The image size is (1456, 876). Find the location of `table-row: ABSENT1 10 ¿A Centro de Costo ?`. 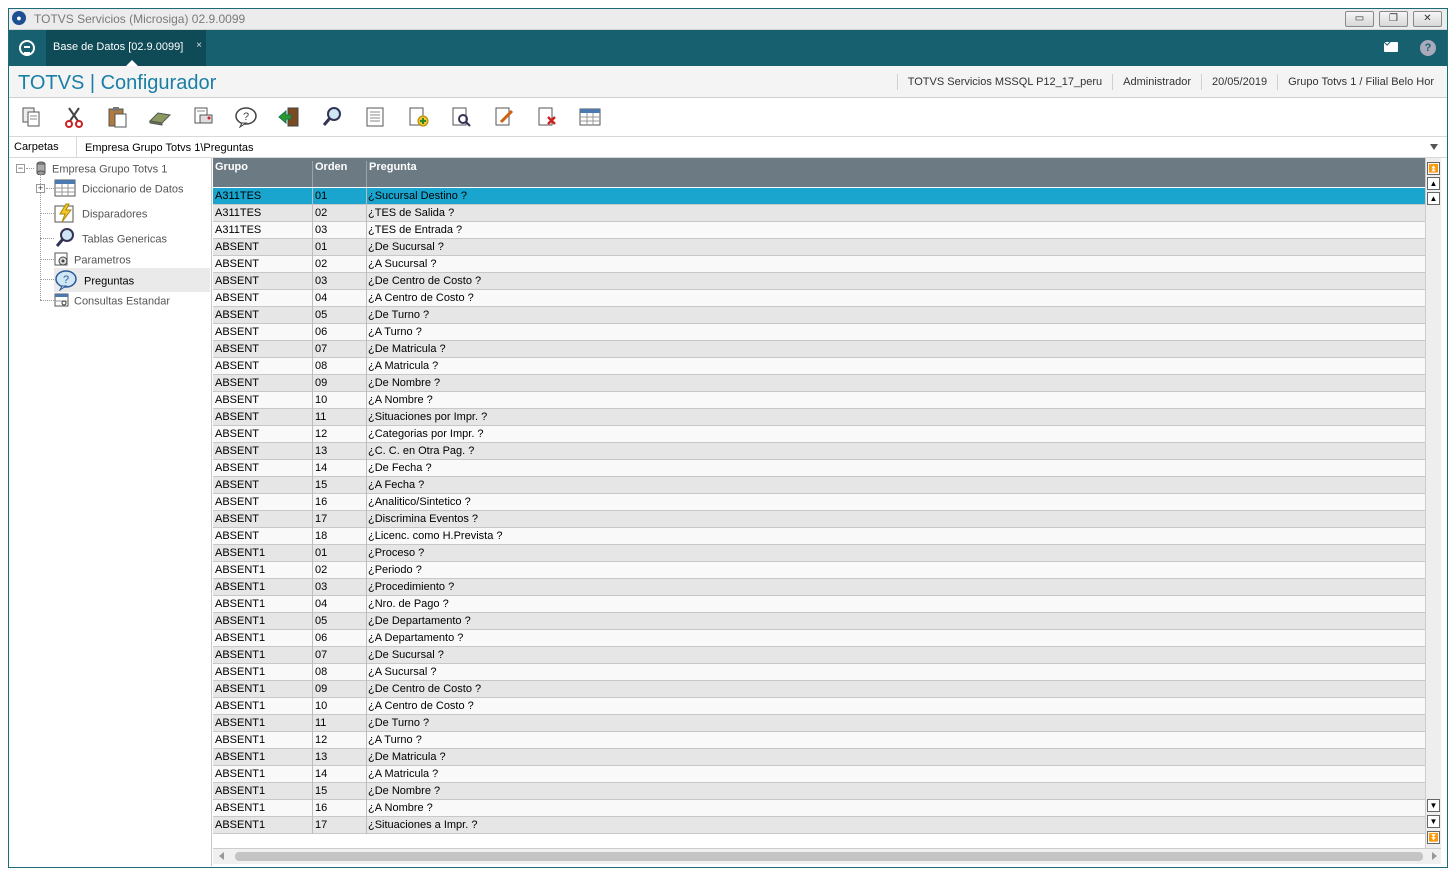

table-row: ABSENT1 10 ¿A Centro de Costo ? is located at coordinates (819, 706).